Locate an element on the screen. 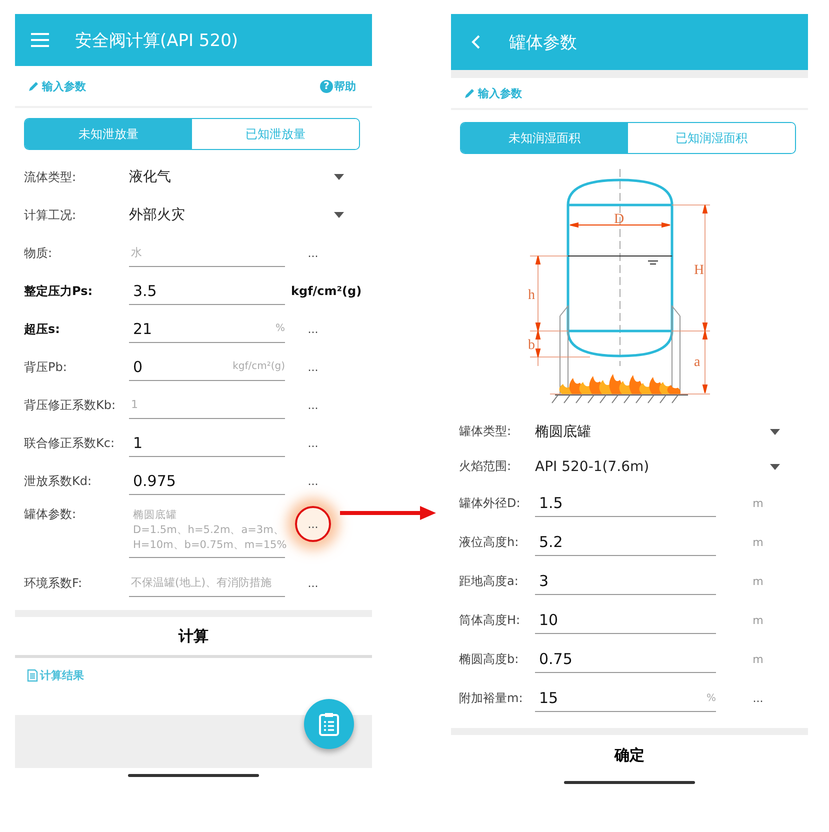 This screenshot has width=829, height=832. screen-title: 罐体参数 is located at coordinates (543, 43).